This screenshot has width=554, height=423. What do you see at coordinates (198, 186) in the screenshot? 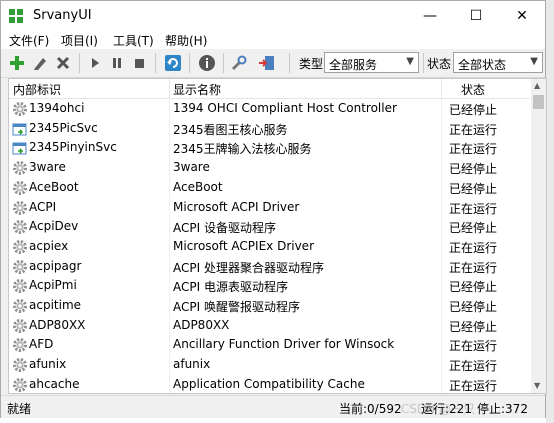
I see `cell-name: AceBoot` at bounding box center [198, 186].